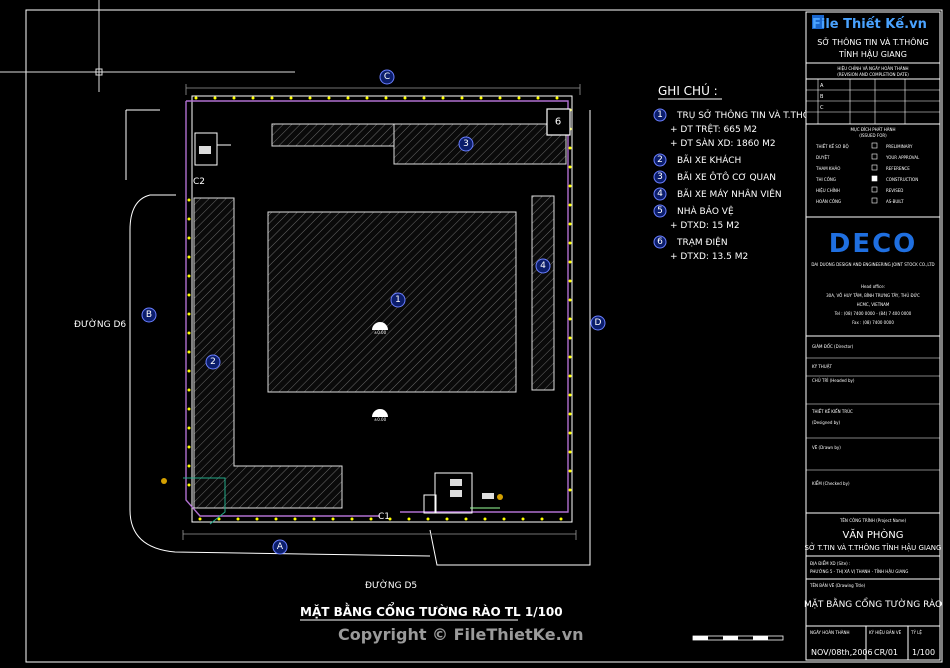 The image size is (950, 668). What do you see at coordinates (696, 217) in the screenshot?
I see `note-item-5: 5 NHÀ BẢO VỆ + DTXD: 15 M2` at bounding box center [696, 217].